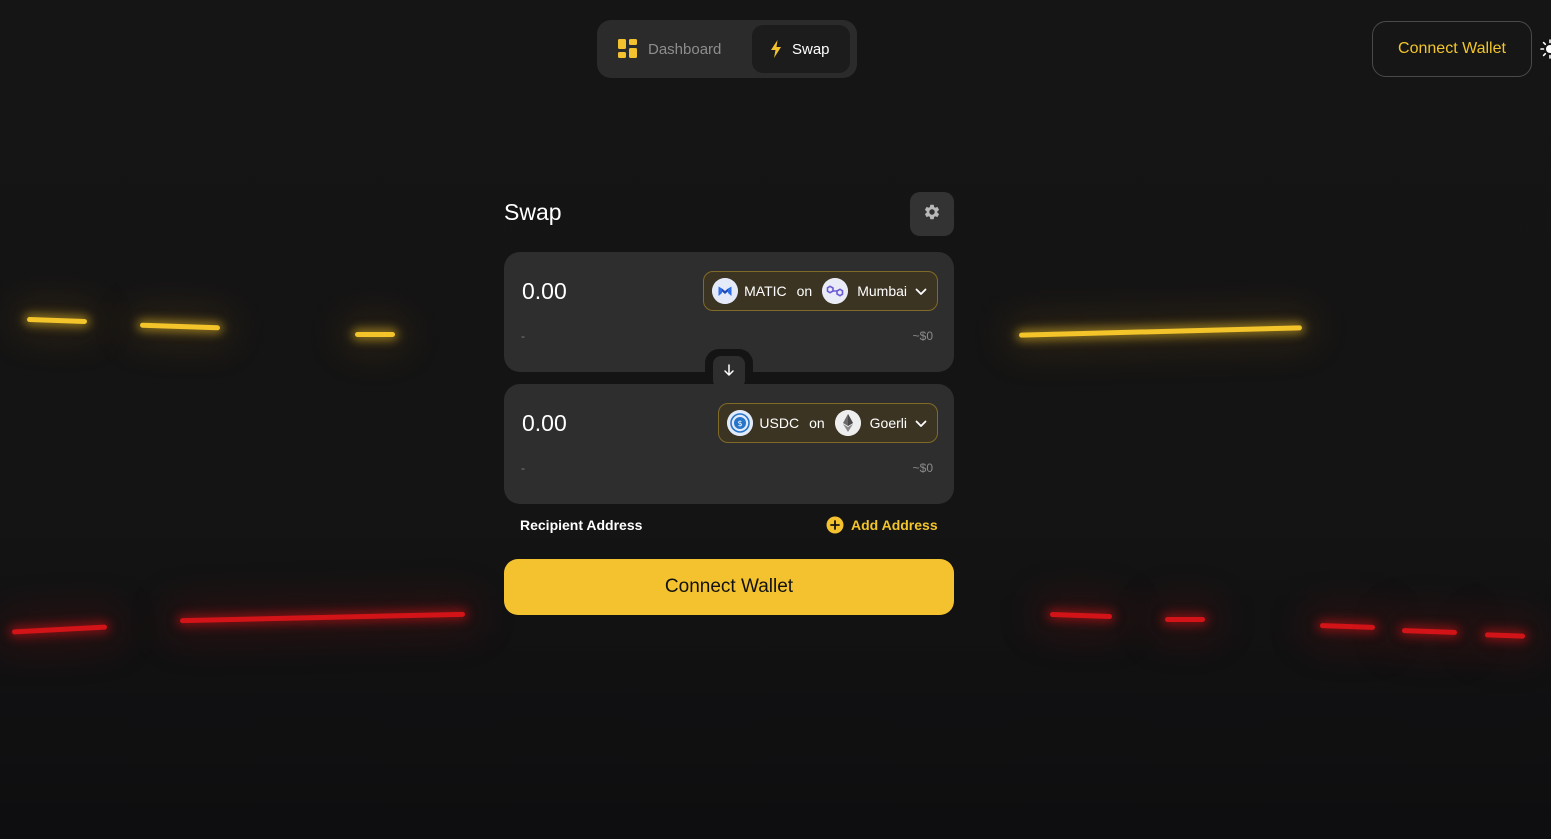 The image size is (1551, 839). Describe the element at coordinates (1452, 49) in the screenshot. I see `connect-wallet-header-button: Connect Wallet` at that location.